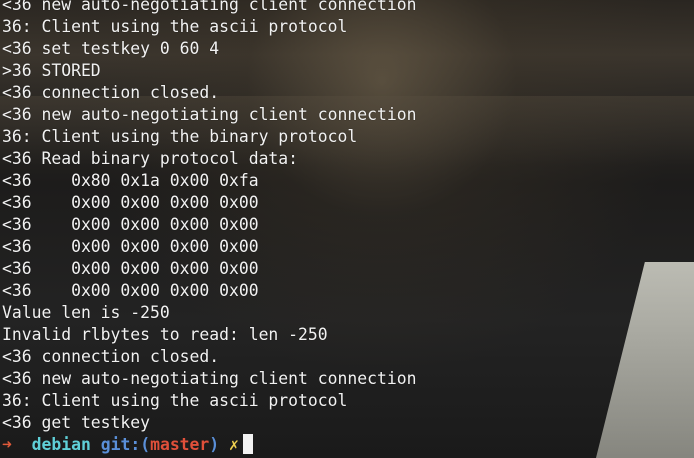 Image resolution: width=694 pixels, height=458 pixels. I want to click on terminal-line: 36: Client using the binary protocol, so click(180, 136).